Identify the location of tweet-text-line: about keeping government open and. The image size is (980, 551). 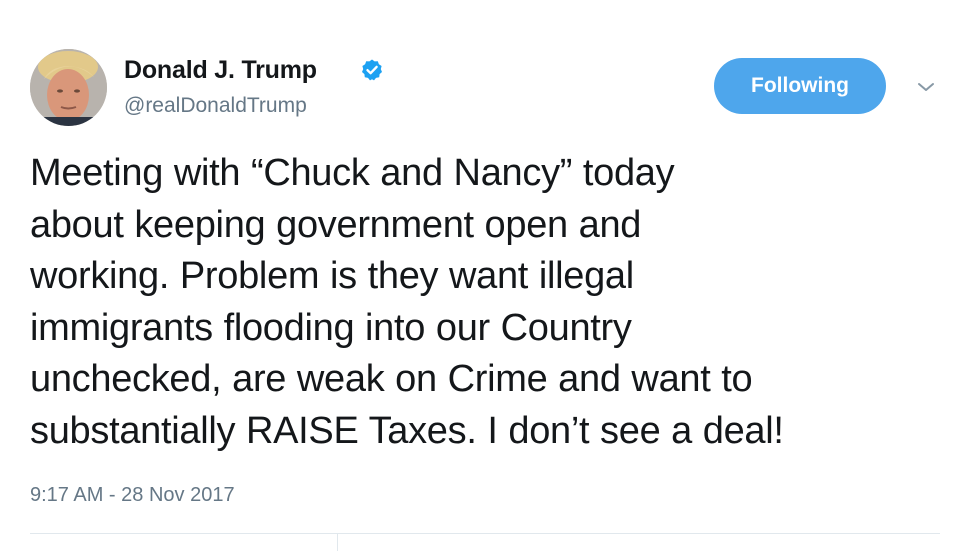
(336, 224).